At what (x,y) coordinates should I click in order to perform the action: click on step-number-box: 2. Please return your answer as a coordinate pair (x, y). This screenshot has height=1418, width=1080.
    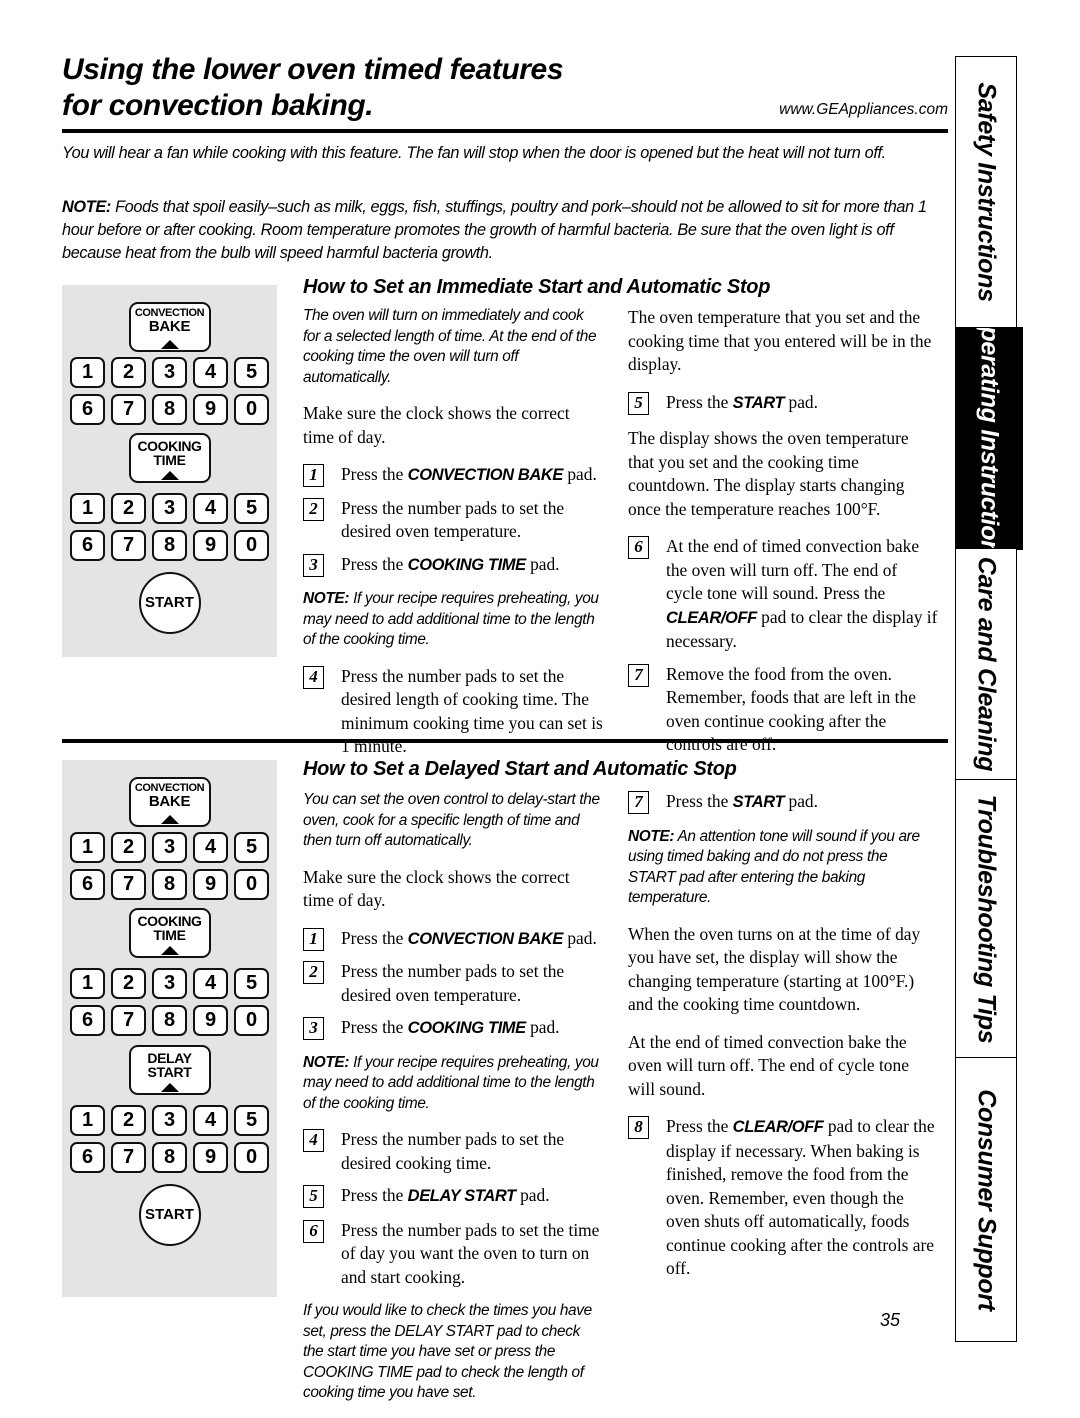
    Looking at the image, I should click on (313, 509).